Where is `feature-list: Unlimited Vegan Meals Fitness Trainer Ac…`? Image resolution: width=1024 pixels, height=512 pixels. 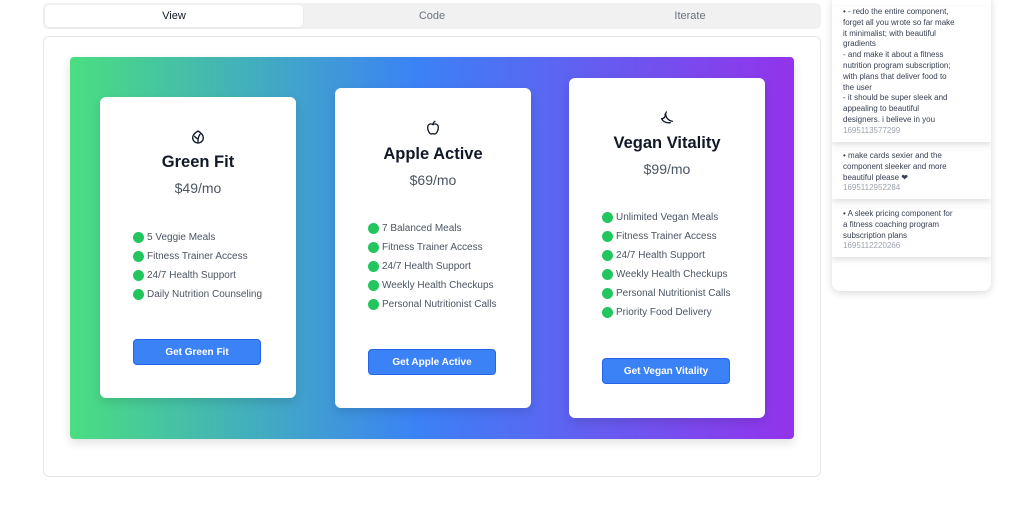
feature-list: Unlimited Vegan Meals Fitness Trainer Ac… is located at coordinates (666, 265).